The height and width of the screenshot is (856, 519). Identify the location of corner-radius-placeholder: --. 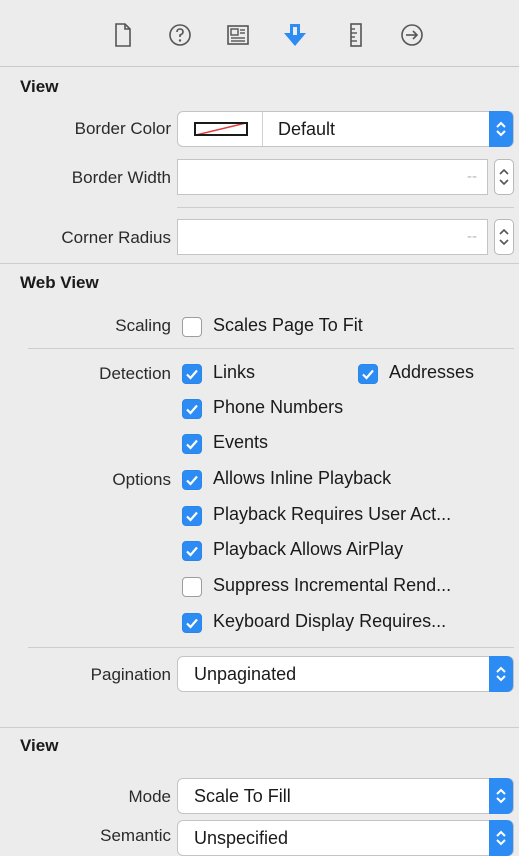
(472, 236).